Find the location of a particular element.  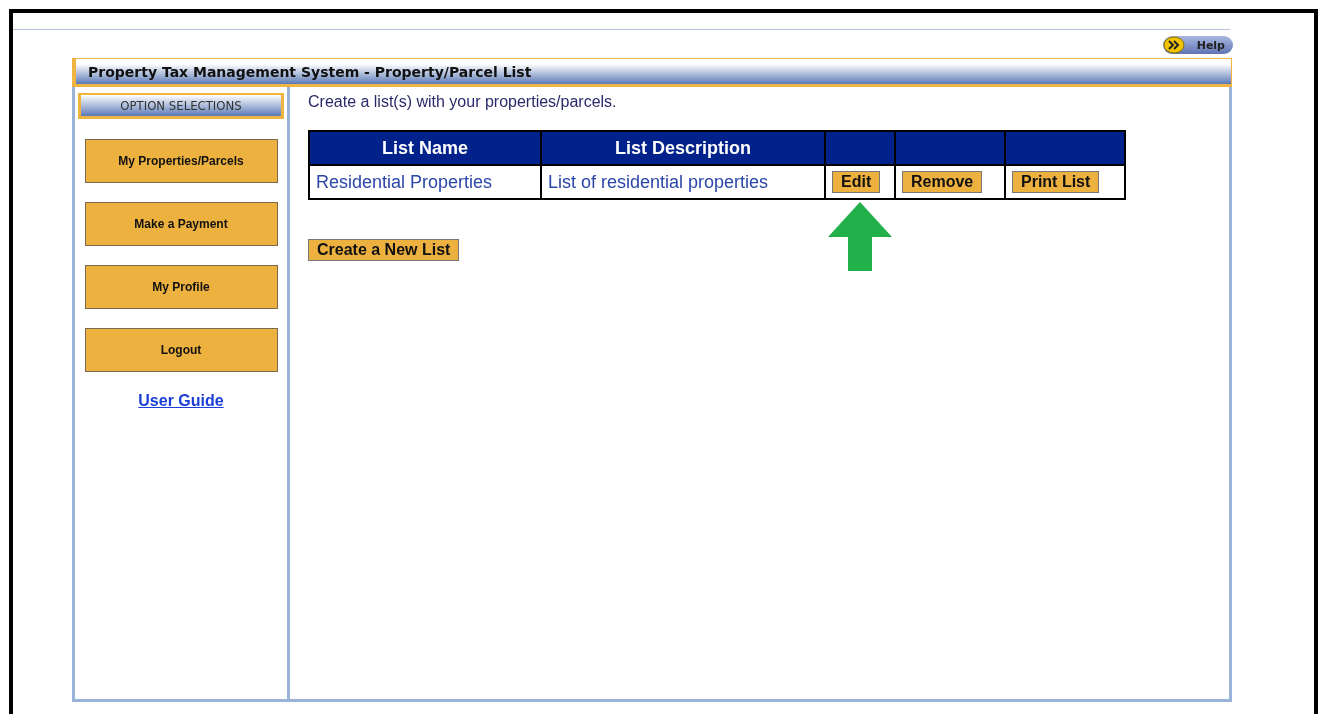

double-chevron-icon is located at coordinates (1174, 45).